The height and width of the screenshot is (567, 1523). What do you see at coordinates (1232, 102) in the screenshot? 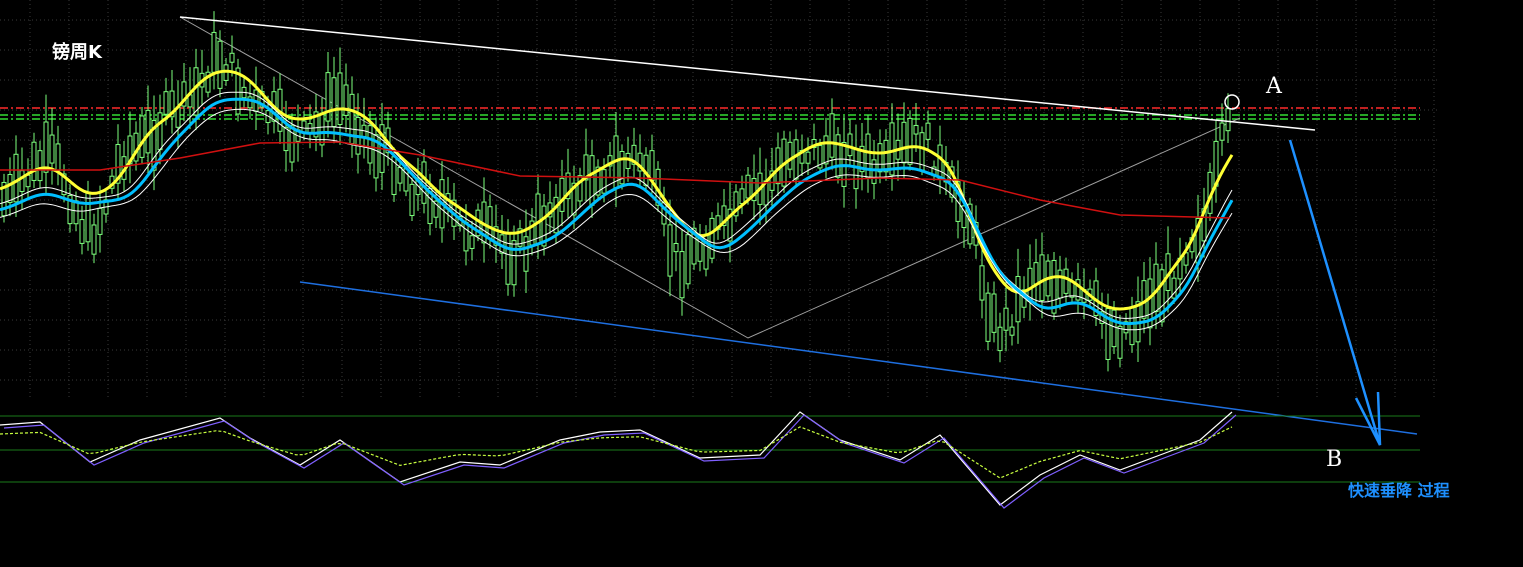
I see `marker-circle` at bounding box center [1232, 102].